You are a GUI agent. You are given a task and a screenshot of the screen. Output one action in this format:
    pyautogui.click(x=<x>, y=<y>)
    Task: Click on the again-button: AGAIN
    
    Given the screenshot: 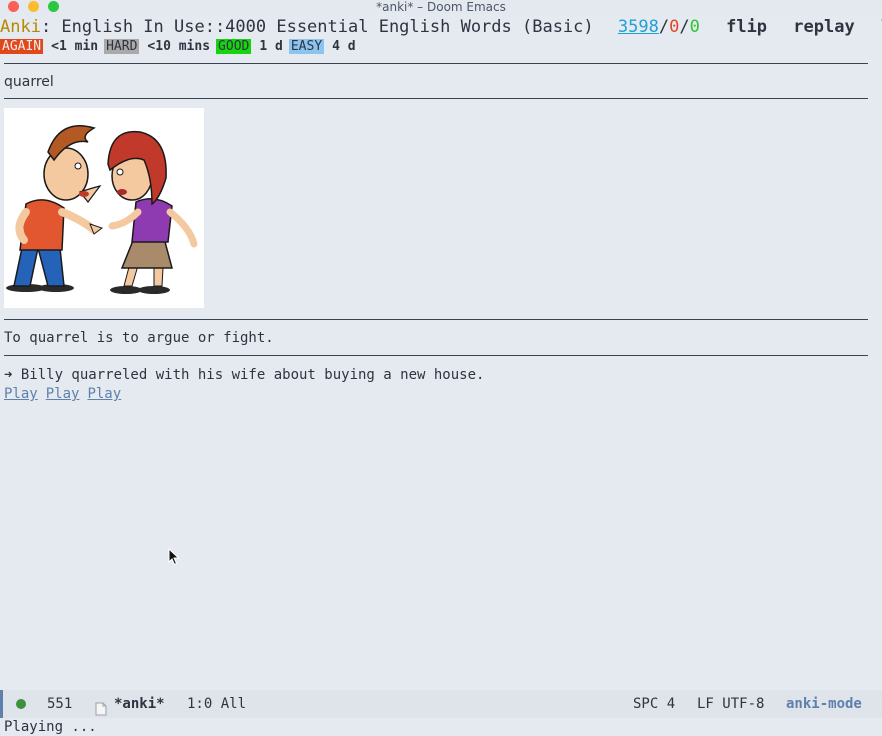 What is the action you would take?
    pyautogui.click(x=22, y=46)
    